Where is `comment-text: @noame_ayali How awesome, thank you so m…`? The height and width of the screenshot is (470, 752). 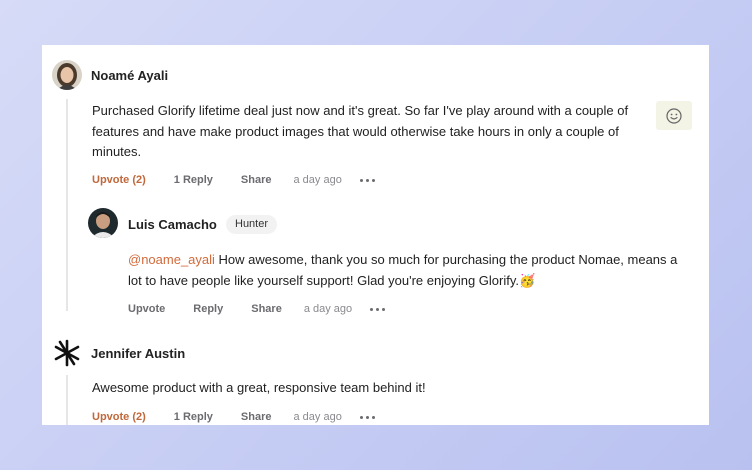
comment-text: @noame_ayali How awesome, thank you so m… is located at coordinates (411, 270).